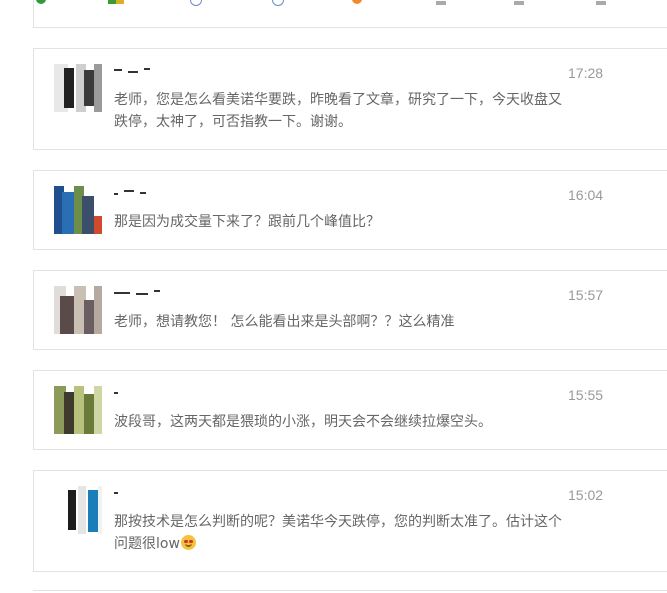 The height and width of the screenshot is (593, 667). I want to click on comment-text: 老师，想请教您！ 怎么能看出来是头部啊？？这么精准, so click(284, 322).